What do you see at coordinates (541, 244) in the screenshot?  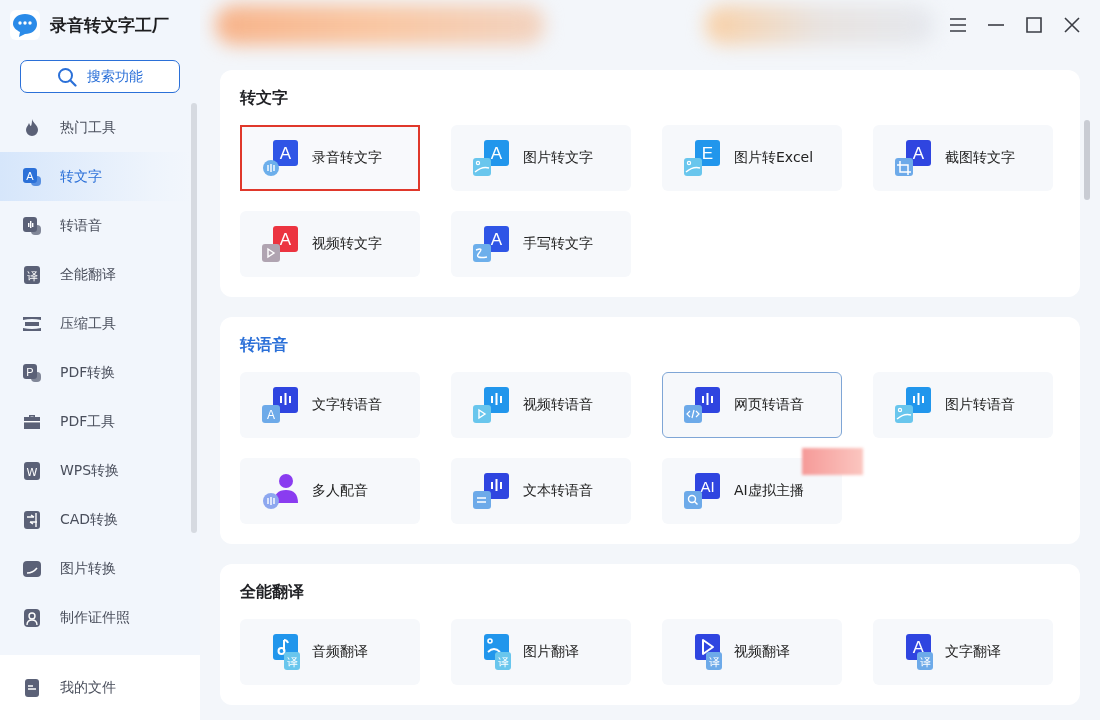 I see `tool-tile: A 手写转文字` at bounding box center [541, 244].